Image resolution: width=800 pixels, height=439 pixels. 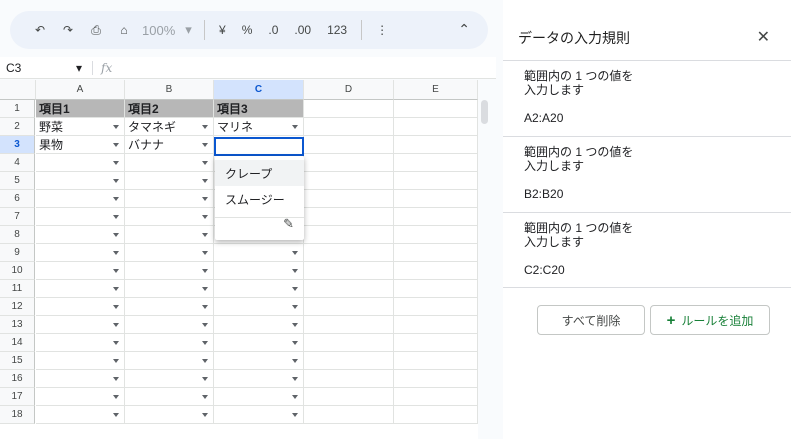 I want to click on rule-item: 範囲内の 1 つの値を 入力します C2:C20, so click(x=647, y=250).